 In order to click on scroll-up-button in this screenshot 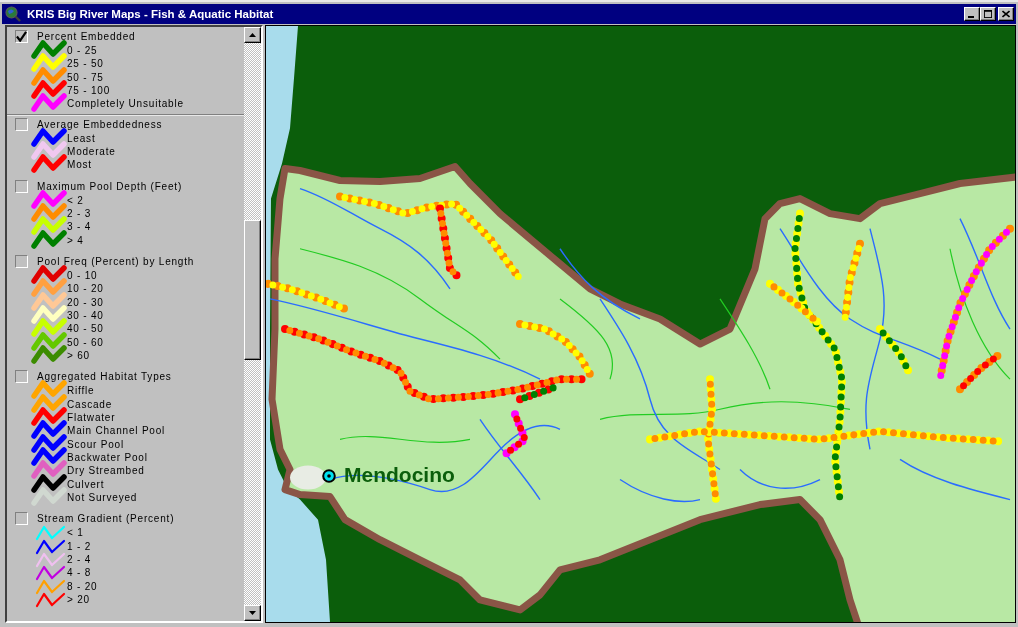, I will do `click(252, 35)`.